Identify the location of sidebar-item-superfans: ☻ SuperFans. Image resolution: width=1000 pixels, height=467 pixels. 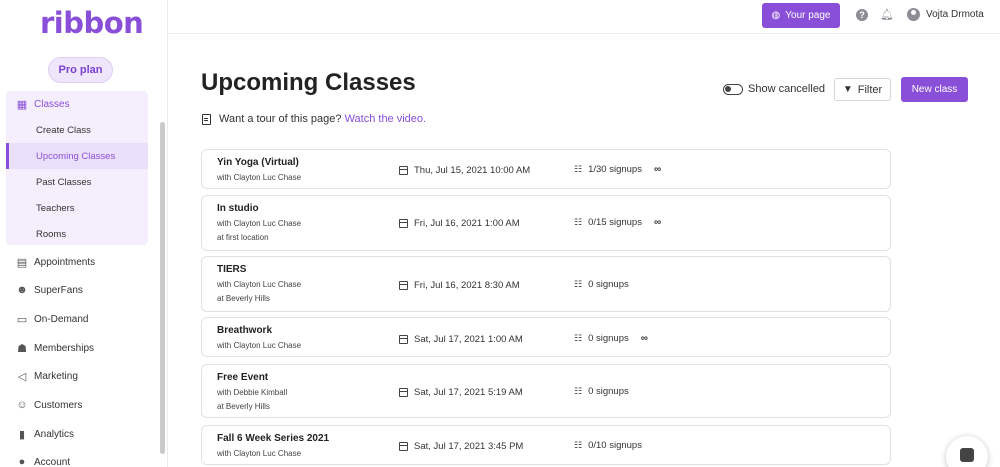
(46, 290).